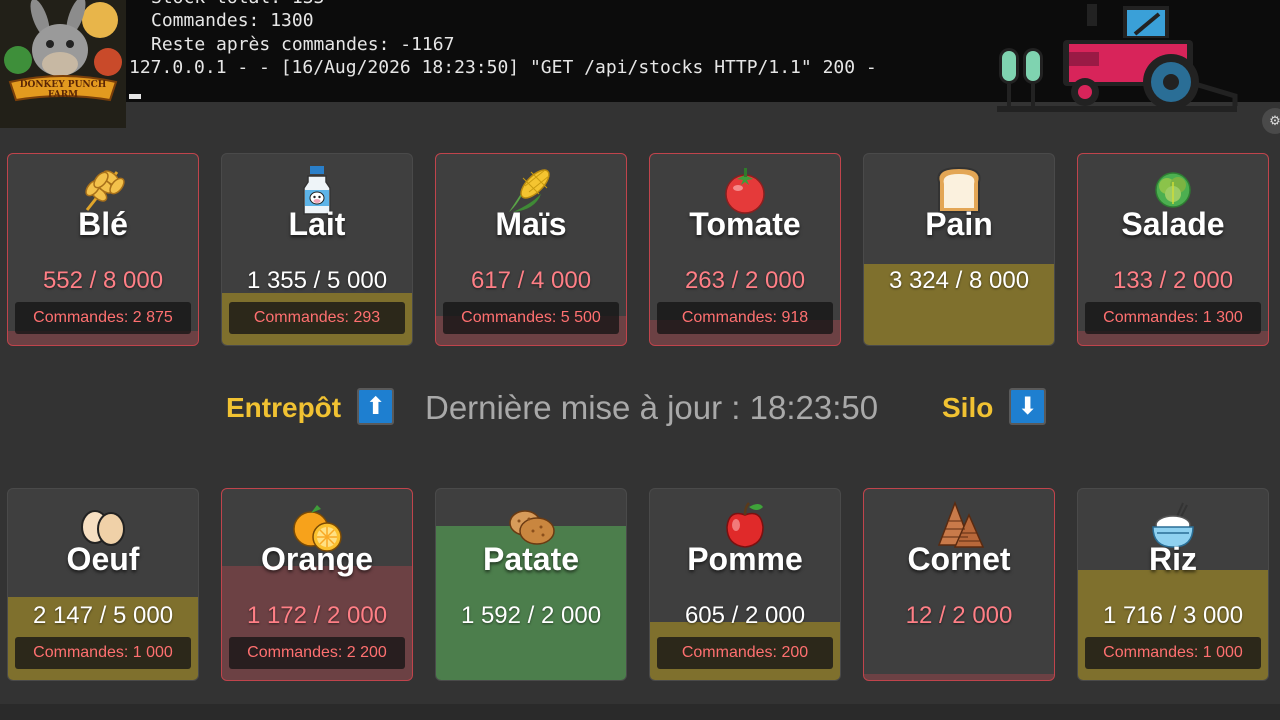 Image resolution: width=1280 pixels, height=720 pixels. What do you see at coordinates (1173, 249) in the screenshot?
I see `product-card-salade: Salade 133 / 2 000 Commandes: 1 300` at bounding box center [1173, 249].